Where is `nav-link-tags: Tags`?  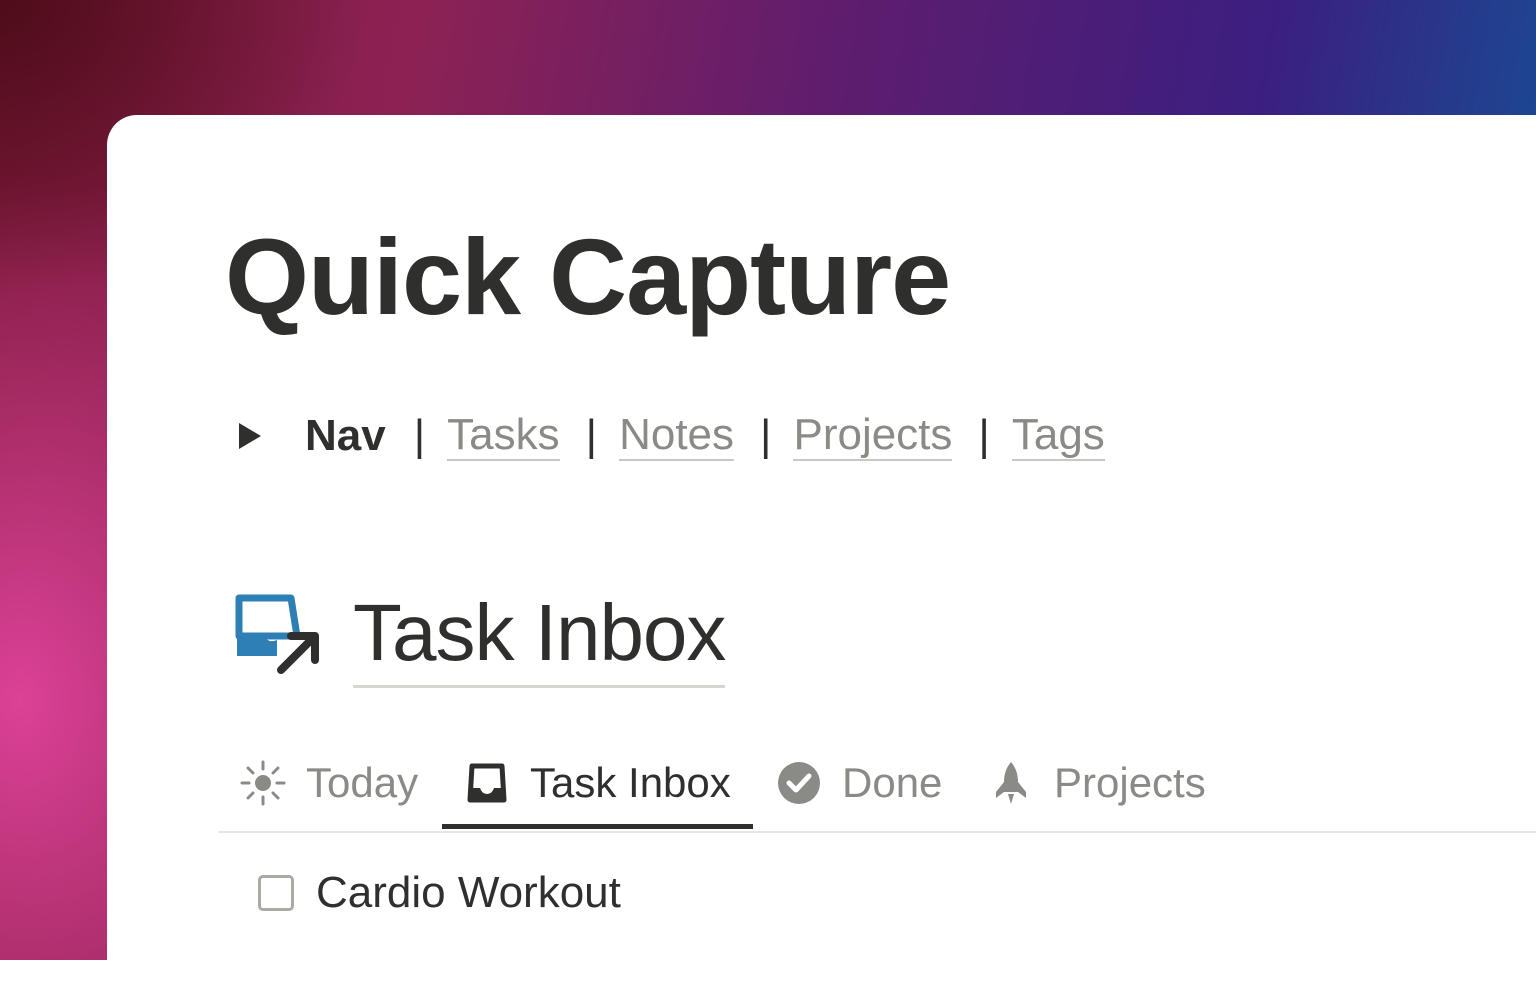 nav-link-tags: Tags is located at coordinates (1058, 436).